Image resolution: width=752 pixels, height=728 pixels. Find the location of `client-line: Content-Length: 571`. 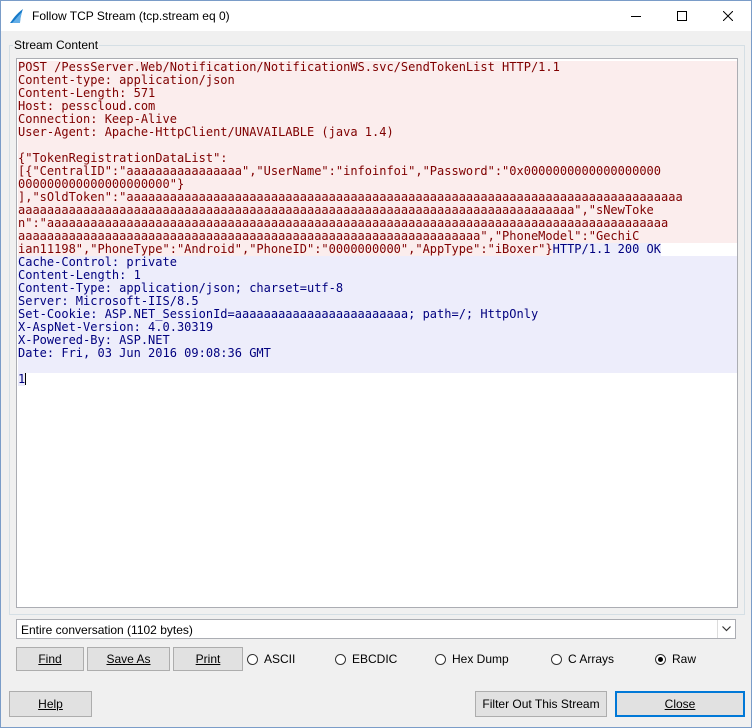

client-line: Content-Length: 571 is located at coordinates (377, 93).